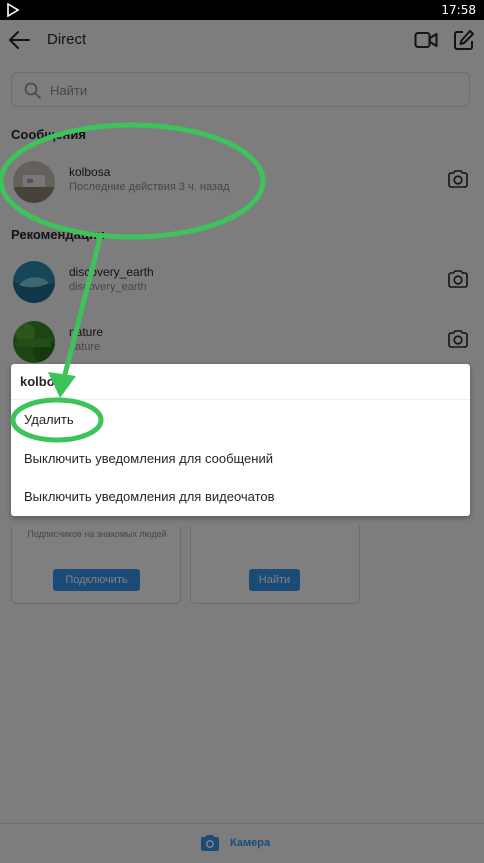 This screenshot has width=484, height=863. I want to click on divider, so click(240, 399).